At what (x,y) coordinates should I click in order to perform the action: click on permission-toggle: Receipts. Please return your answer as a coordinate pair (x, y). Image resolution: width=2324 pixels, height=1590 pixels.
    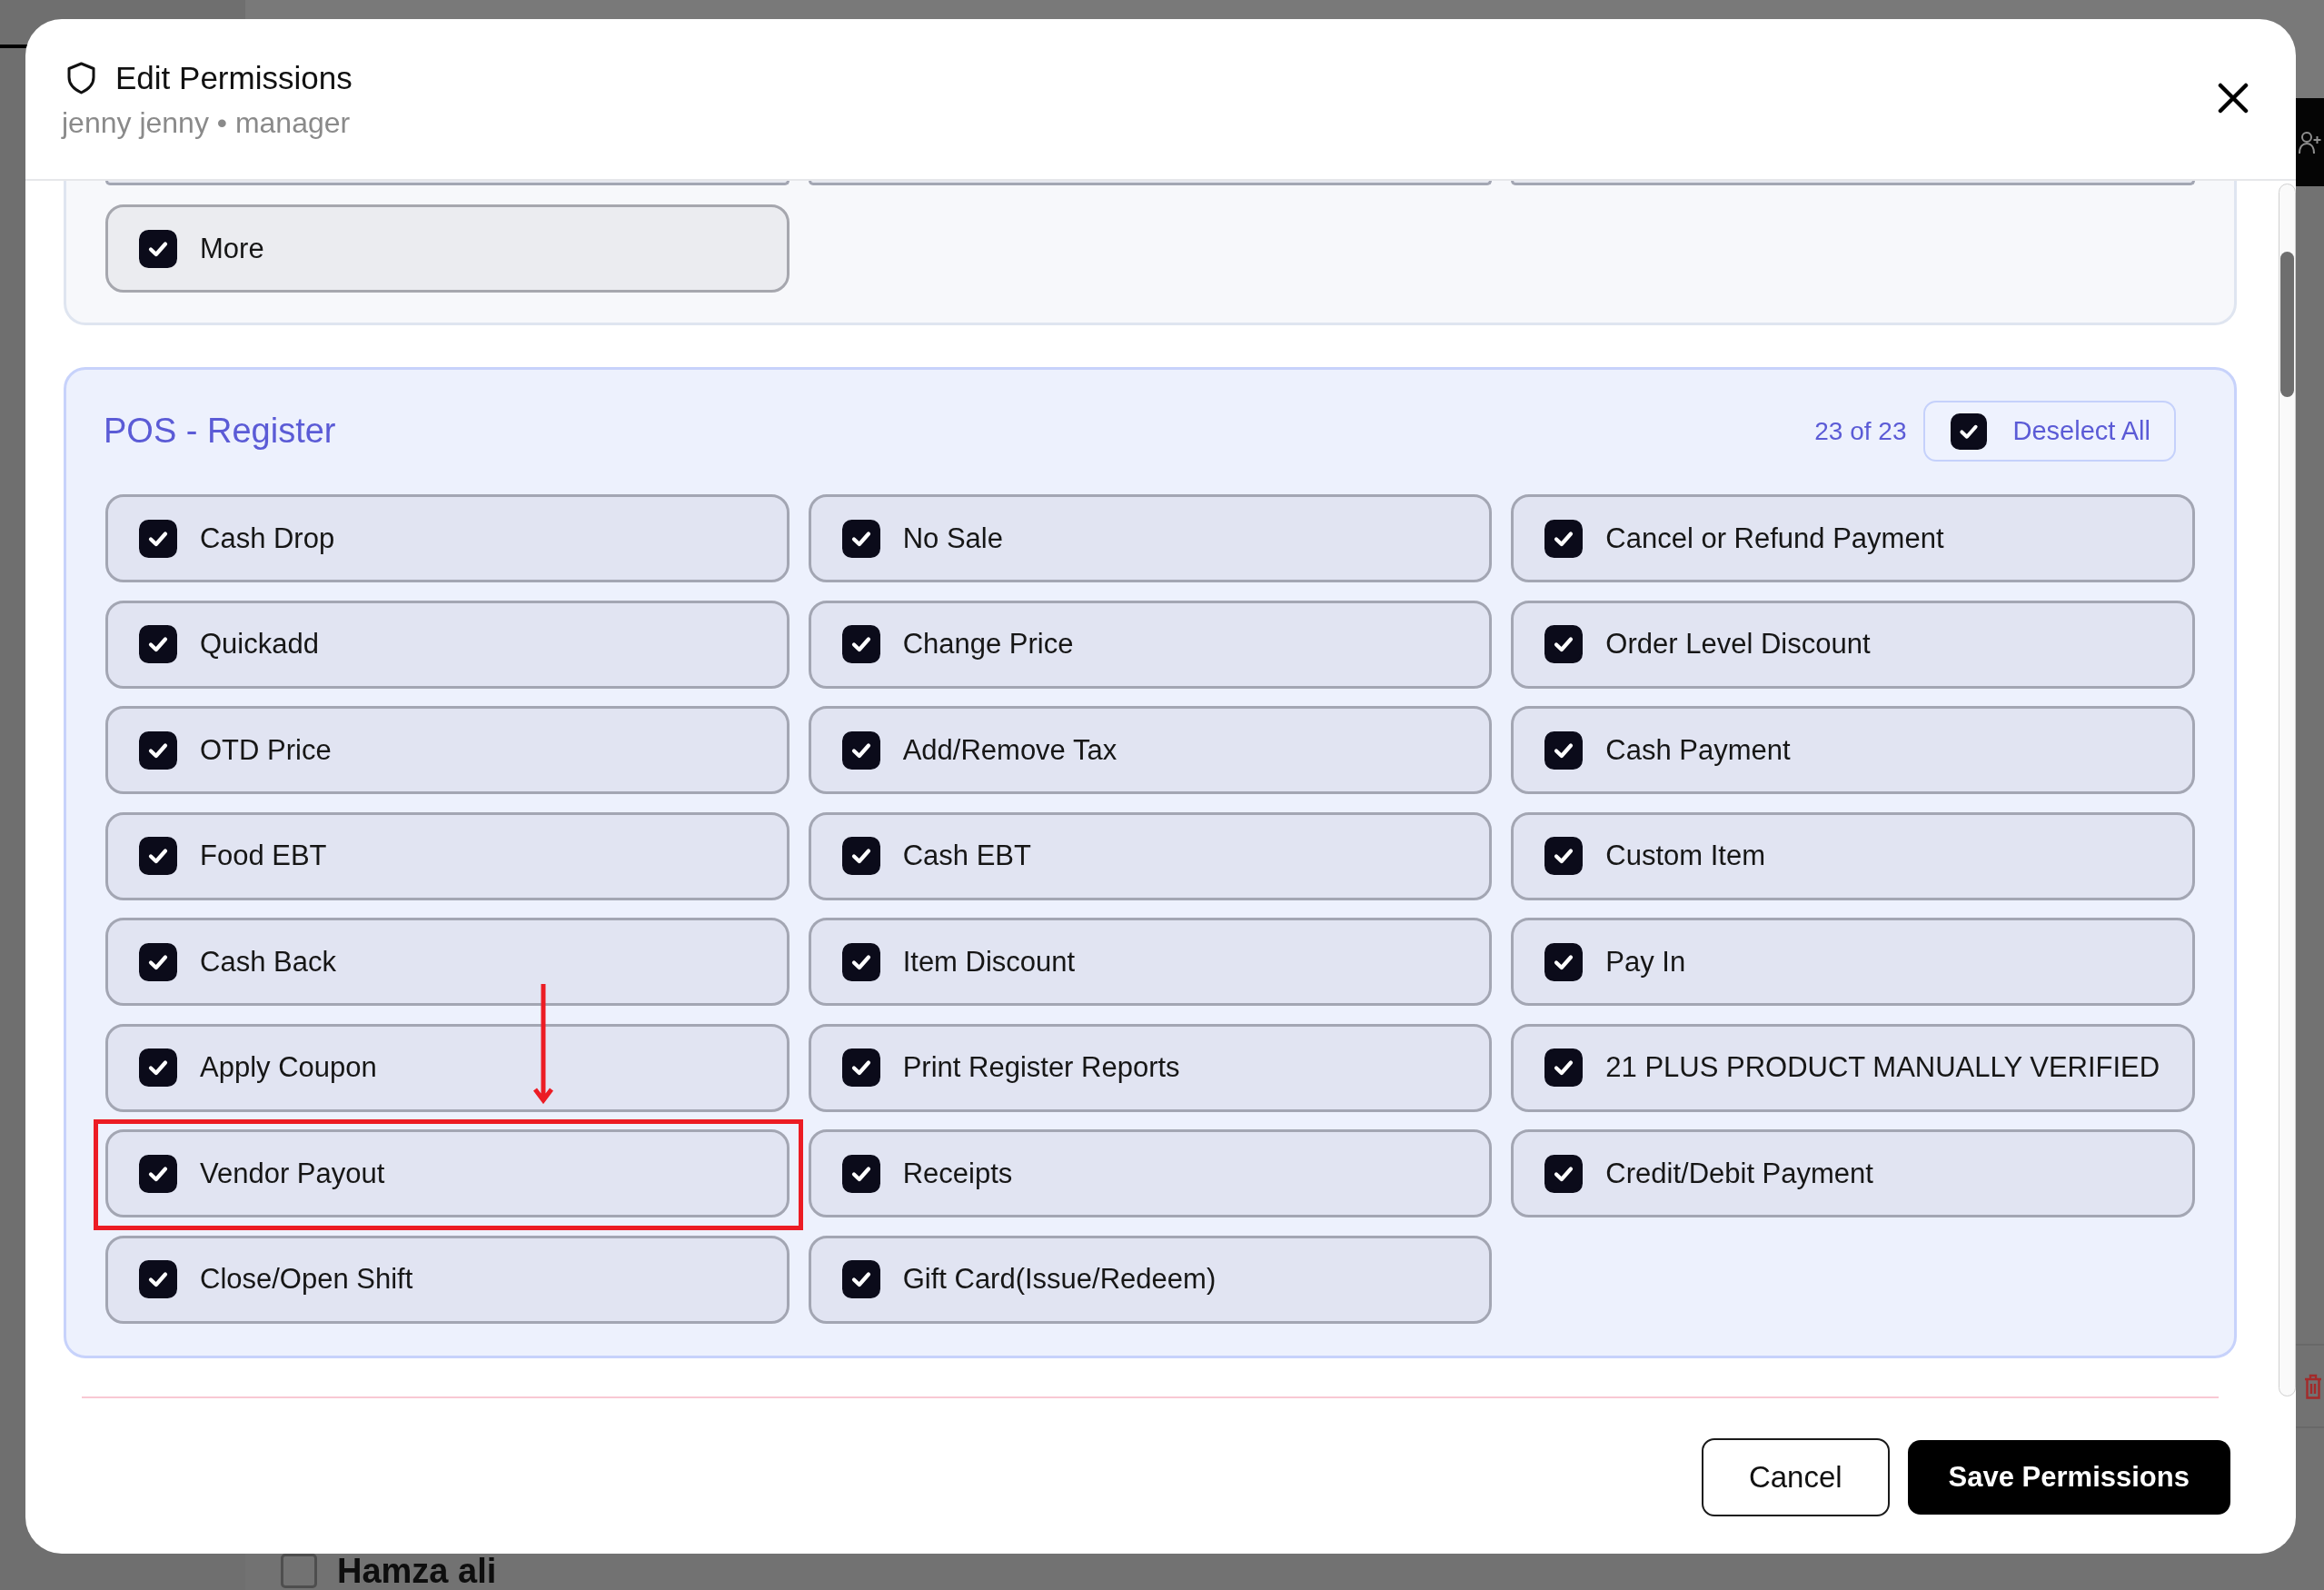
    Looking at the image, I should click on (1151, 1173).